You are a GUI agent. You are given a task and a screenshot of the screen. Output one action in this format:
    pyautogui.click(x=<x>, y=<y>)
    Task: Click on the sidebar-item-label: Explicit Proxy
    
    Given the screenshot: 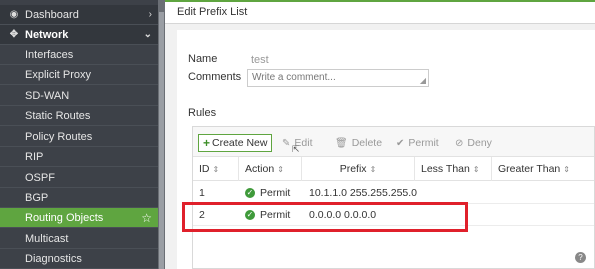 What is the action you would take?
    pyautogui.click(x=58, y=74)
    